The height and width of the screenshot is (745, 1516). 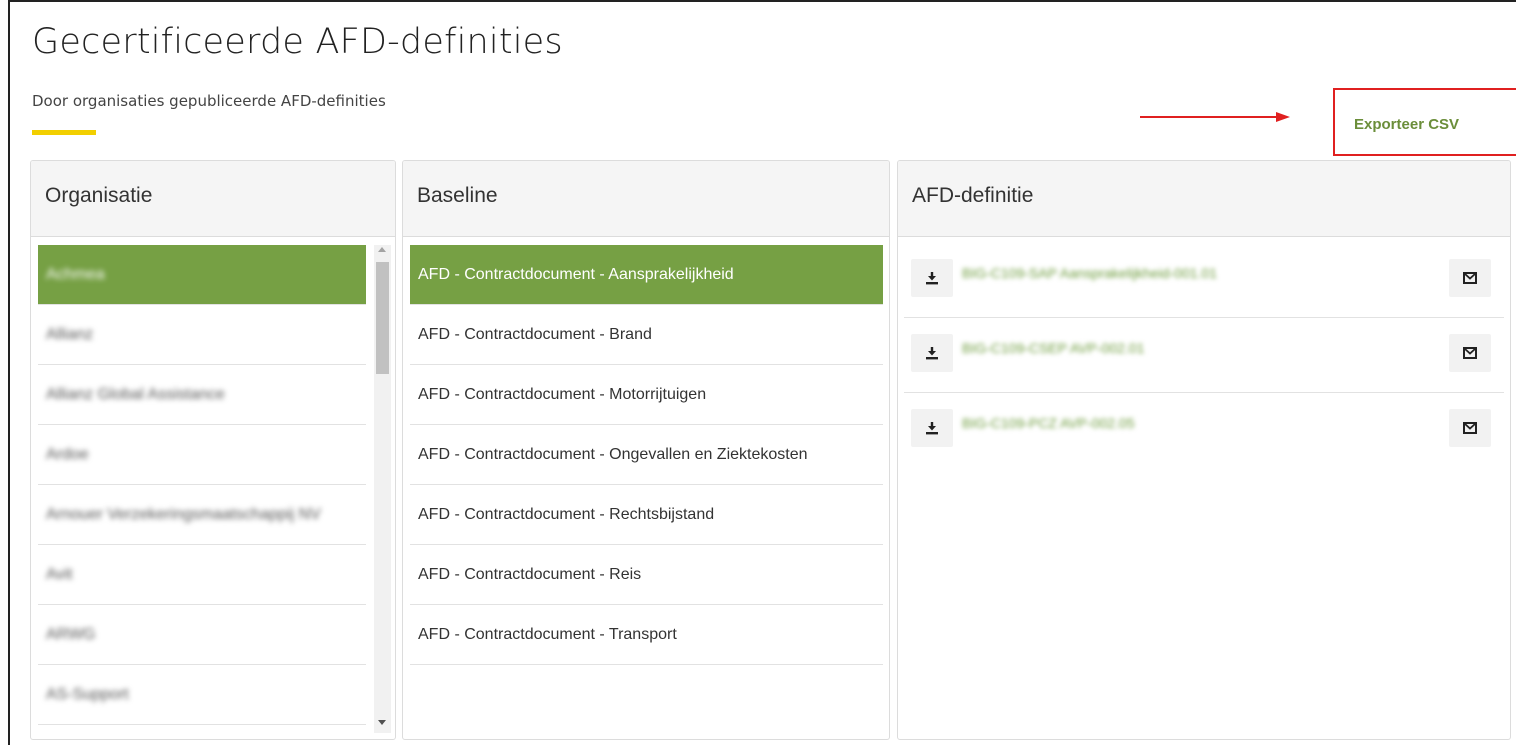 I want to click on list-item: AFD - Contractdocument - Transport, so click(x=646, y=635).